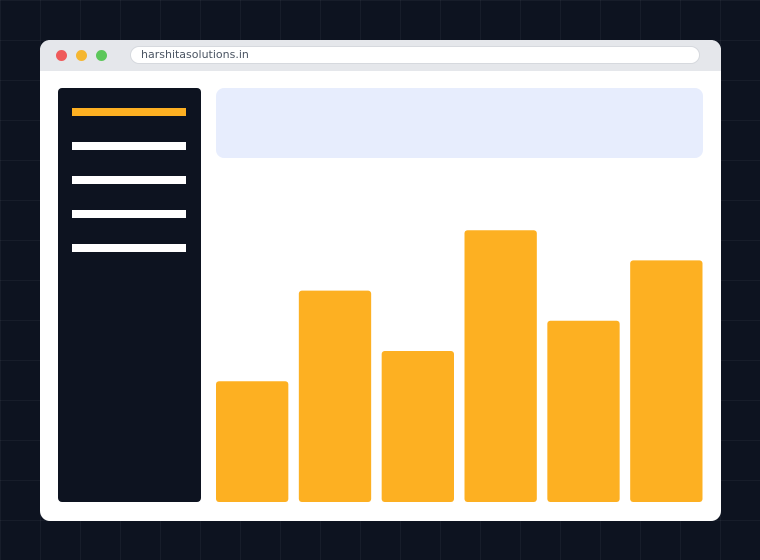 This screenshot has height=560, width=760. Describe the element at coordinates (415, 55) in the screenshot. I see `address-bar: harshitasolutions.in` at that location.